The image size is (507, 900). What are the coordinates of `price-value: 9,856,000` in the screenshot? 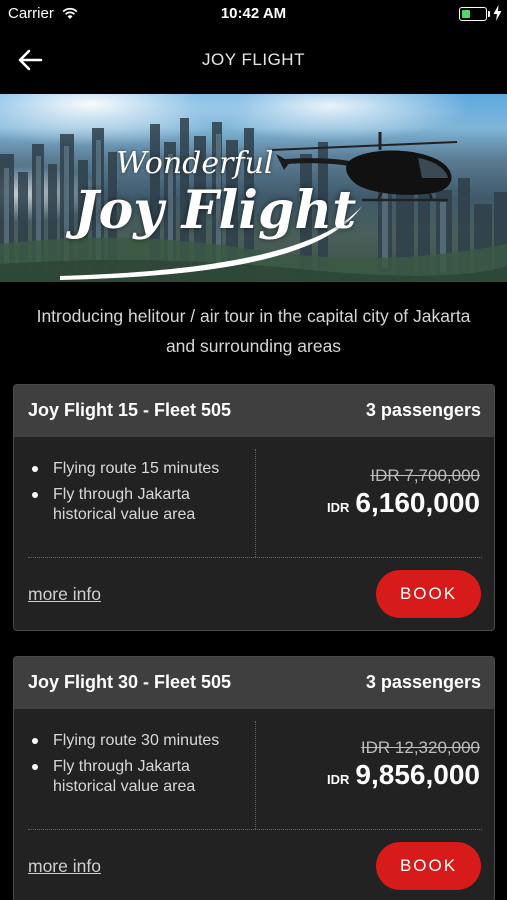 It's located at (417, 774).